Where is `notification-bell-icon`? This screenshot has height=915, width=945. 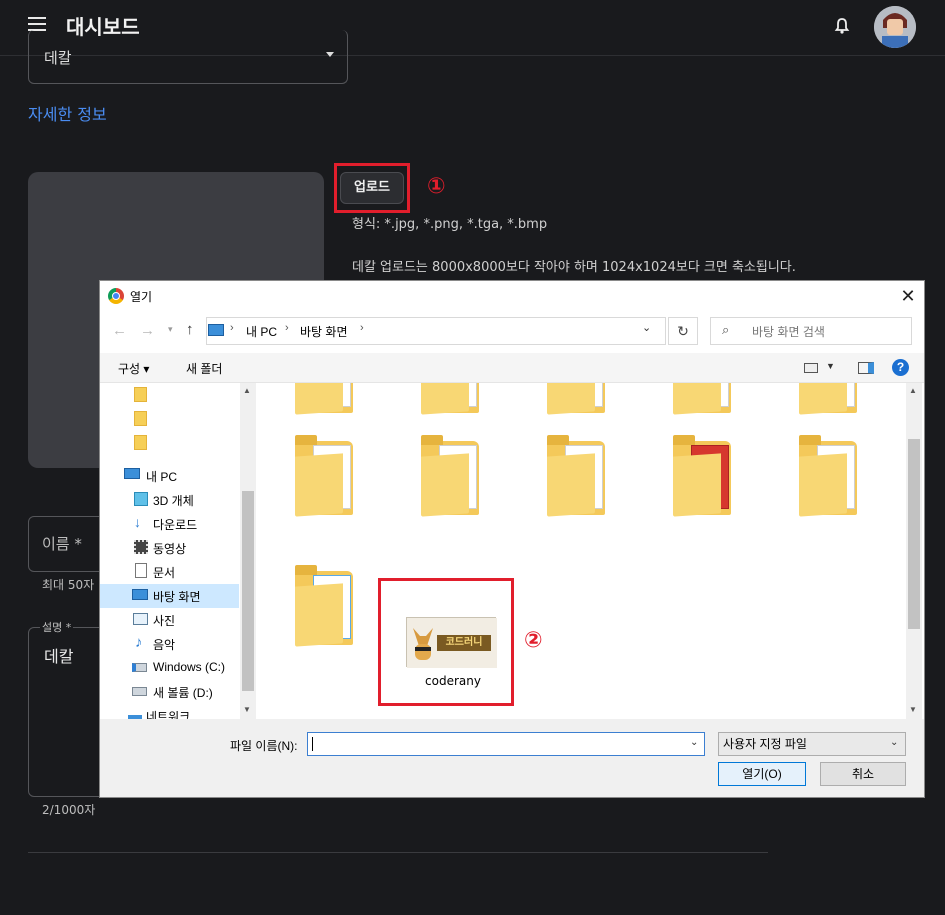 notification-bell-icon is located at coordinates (842, 26).